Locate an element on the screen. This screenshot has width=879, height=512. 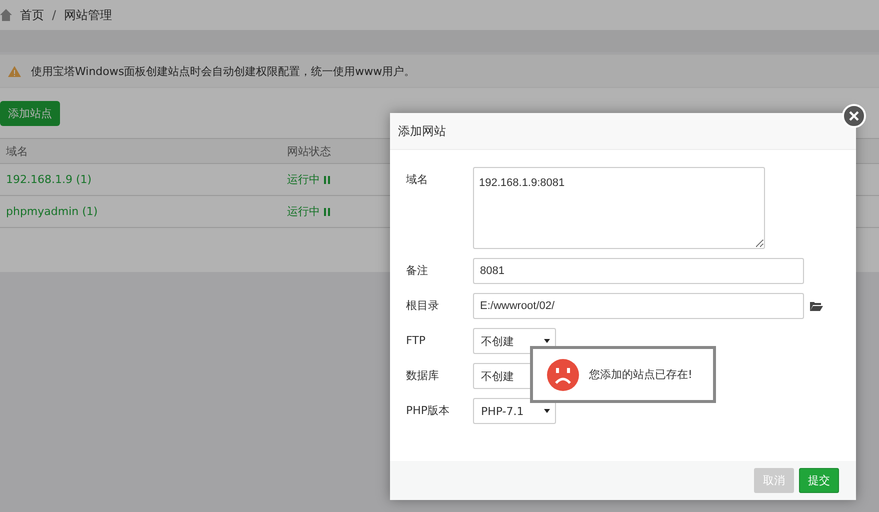
column-header: 域名 is located at coordinates (17, 151).